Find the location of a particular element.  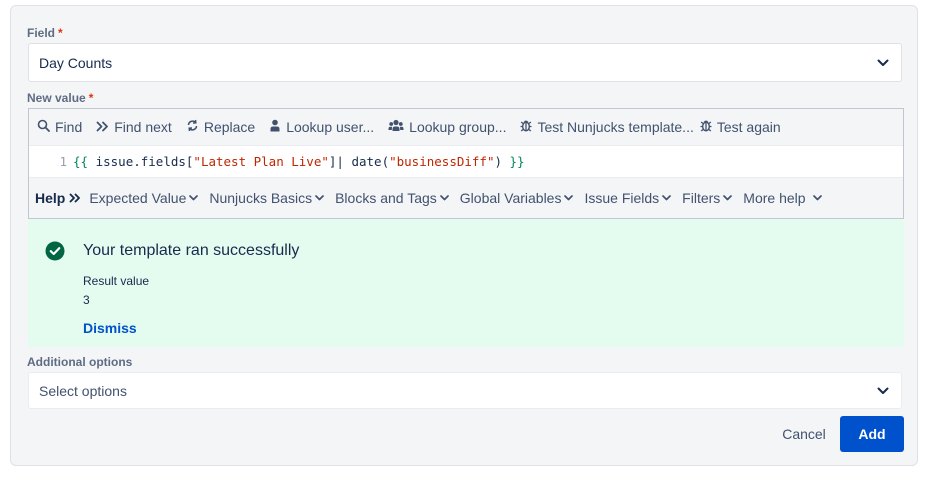

additional-options-placeholder: Select options is located at coordinates (83, 390).